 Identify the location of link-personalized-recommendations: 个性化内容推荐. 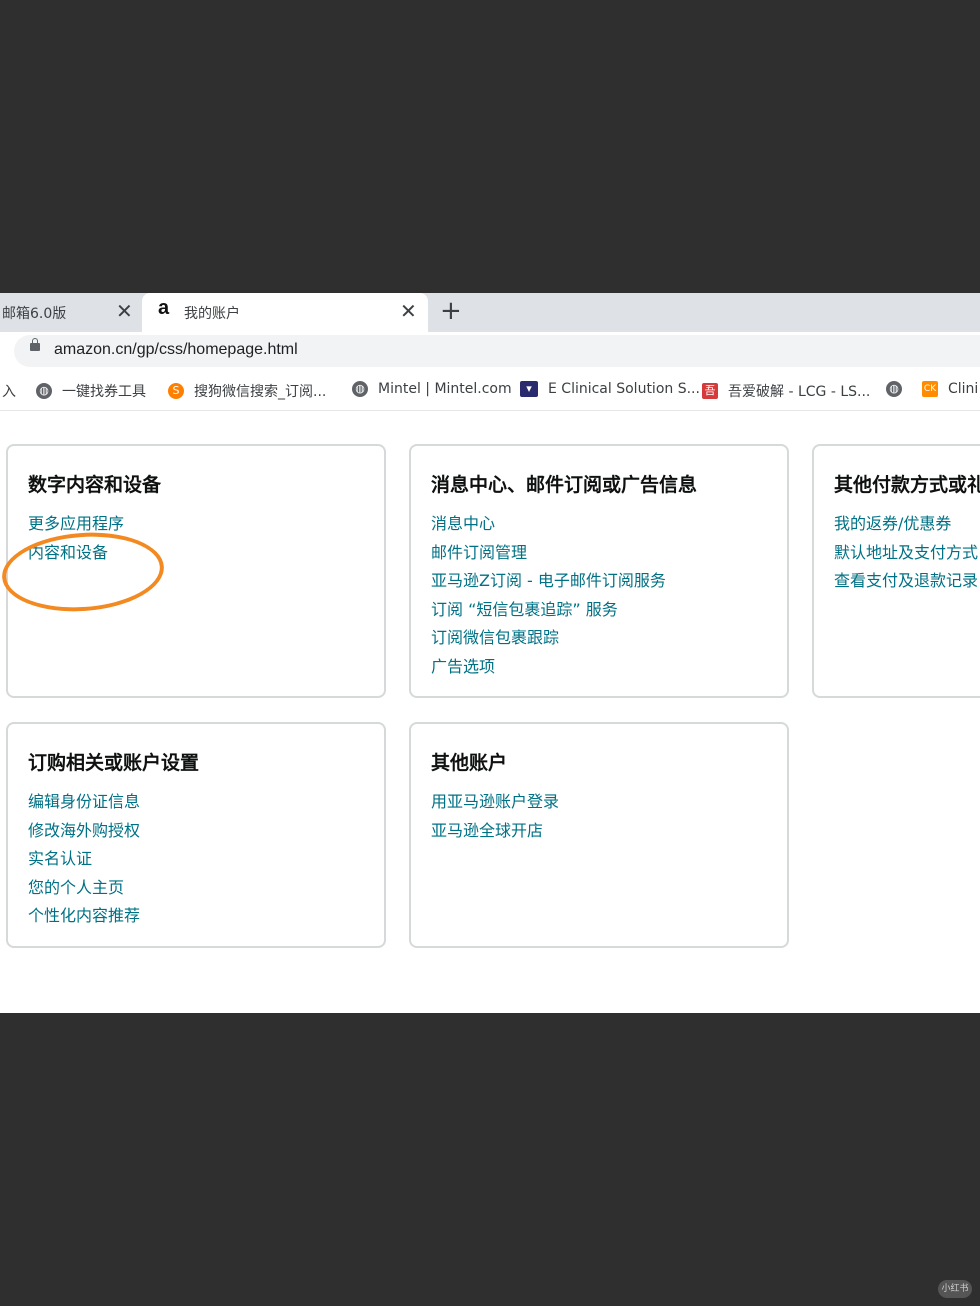
(84, 916).